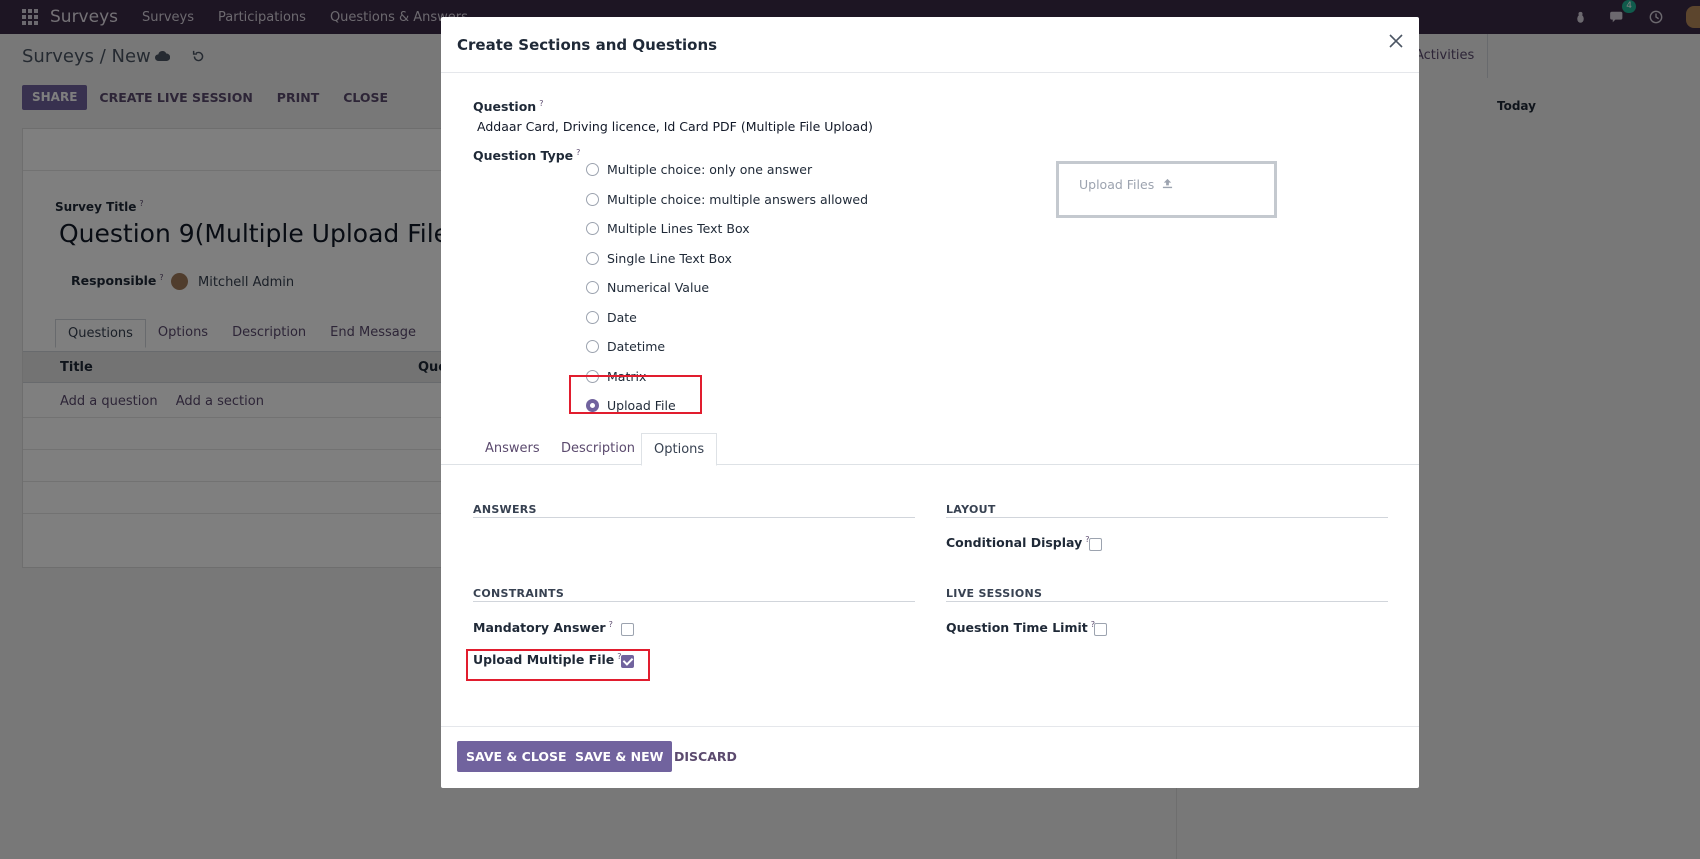  What do you see at coordinates (1100, 629) in the screenshot?
I see `question-time-limit-checkbox` at bounding box center [1100, 629].